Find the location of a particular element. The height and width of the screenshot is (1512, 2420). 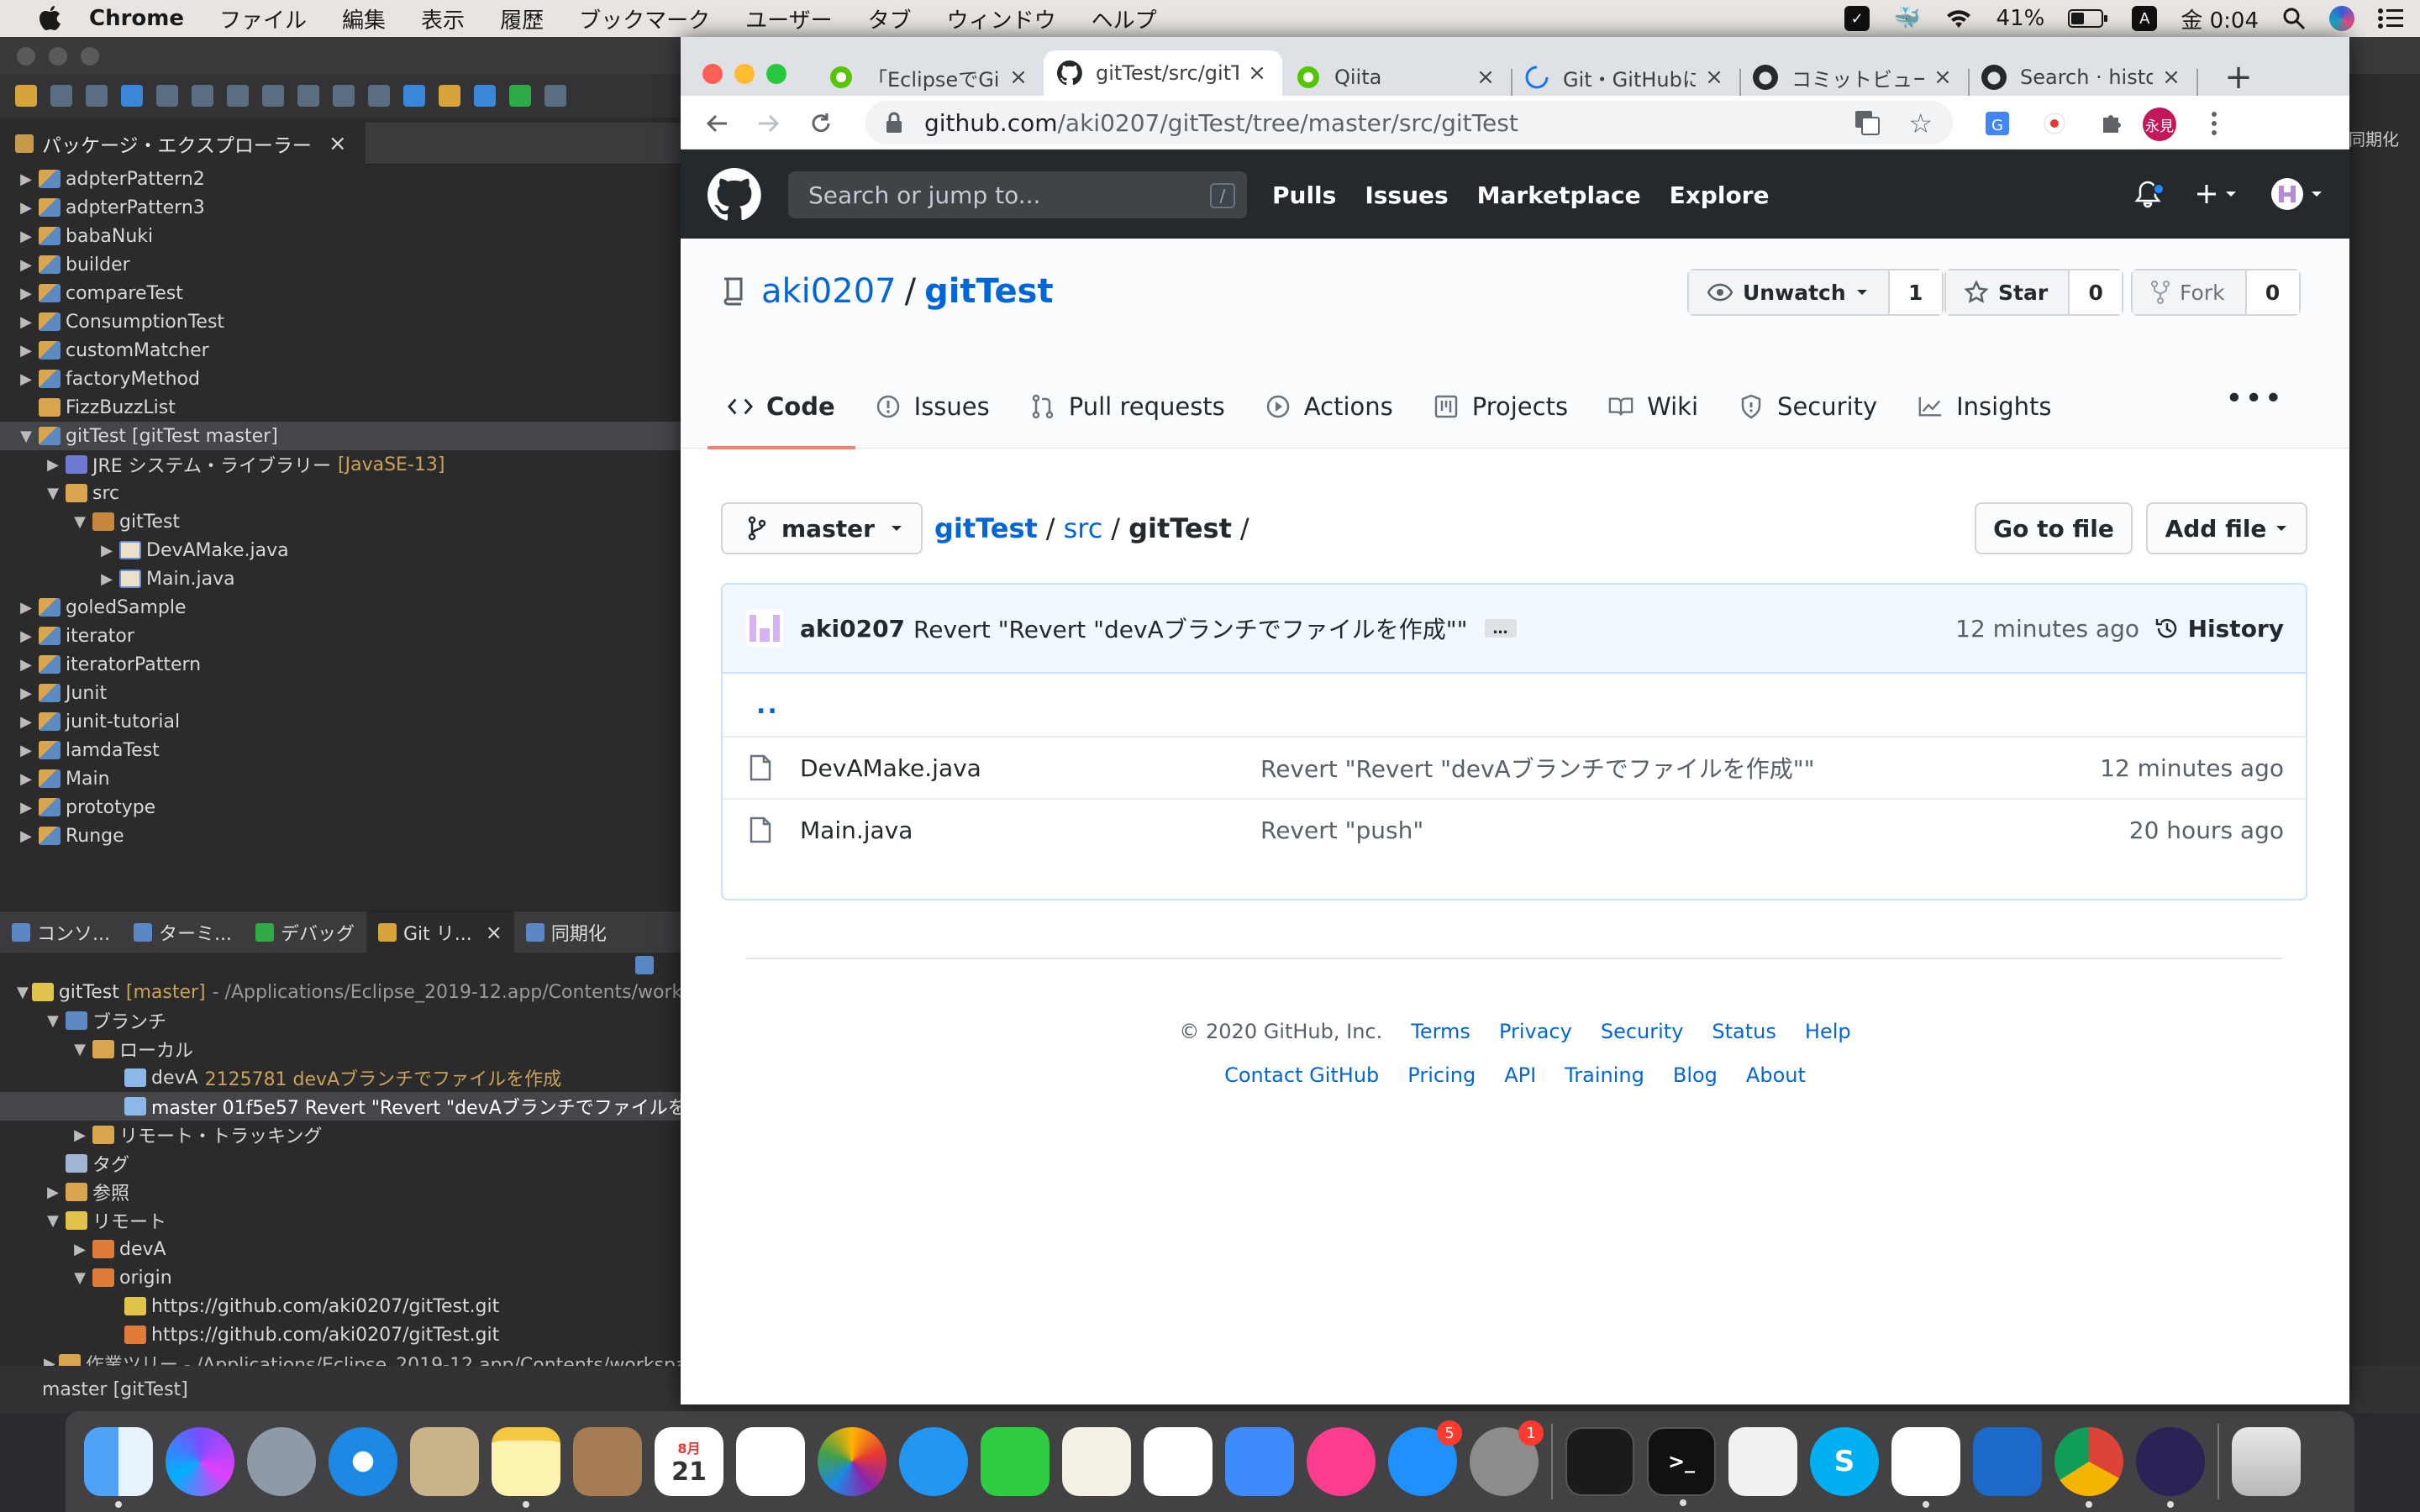

tree-project: FizzBuzzList is located at coordinates (340, 407).